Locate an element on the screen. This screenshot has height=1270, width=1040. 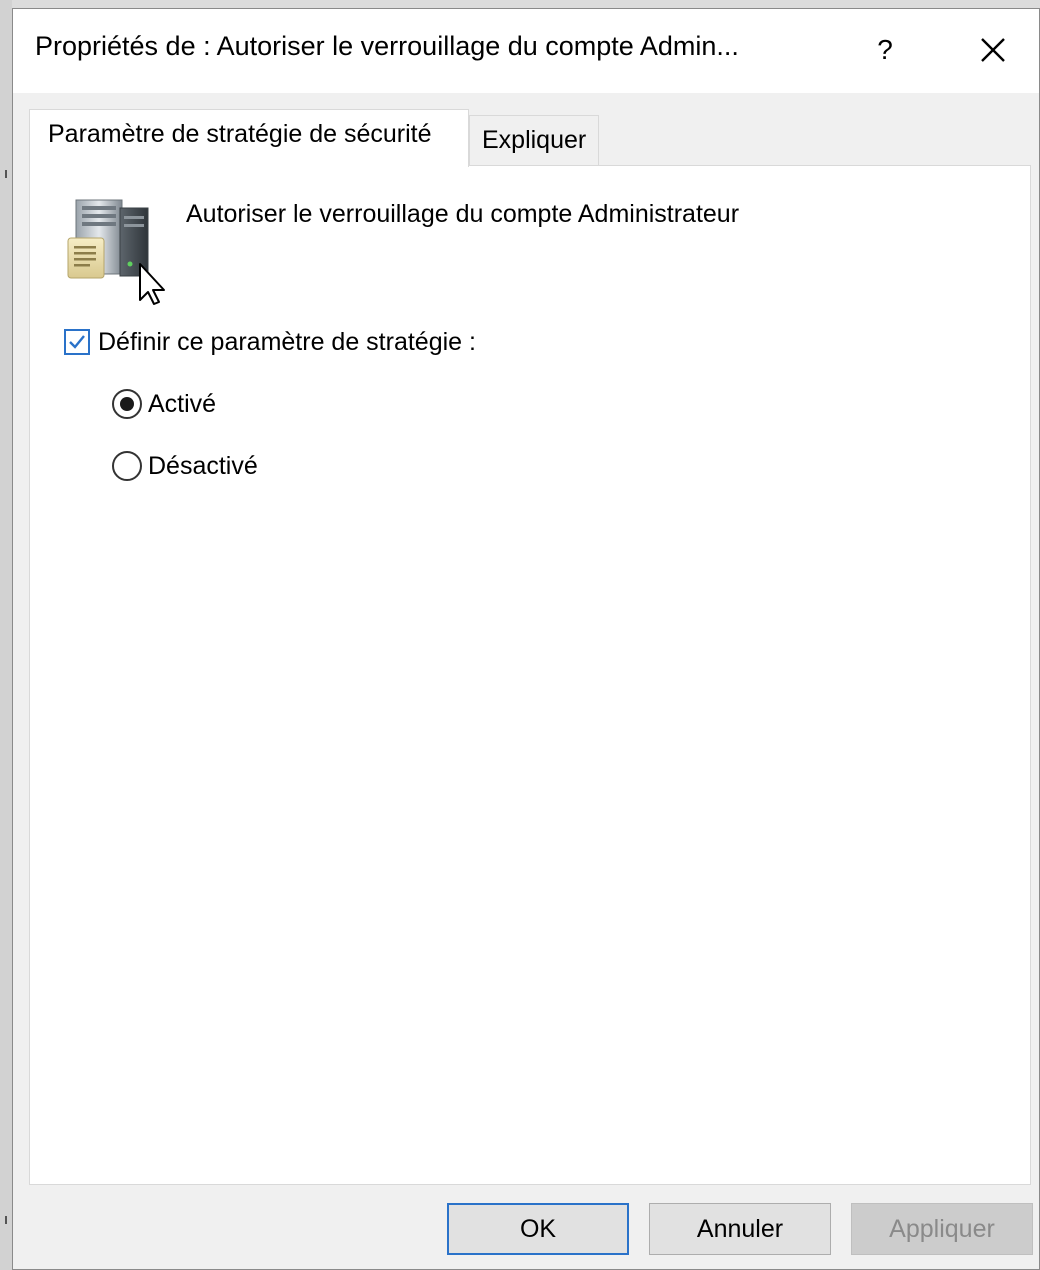
radio-button-selected is located at coordinates (127, 404).